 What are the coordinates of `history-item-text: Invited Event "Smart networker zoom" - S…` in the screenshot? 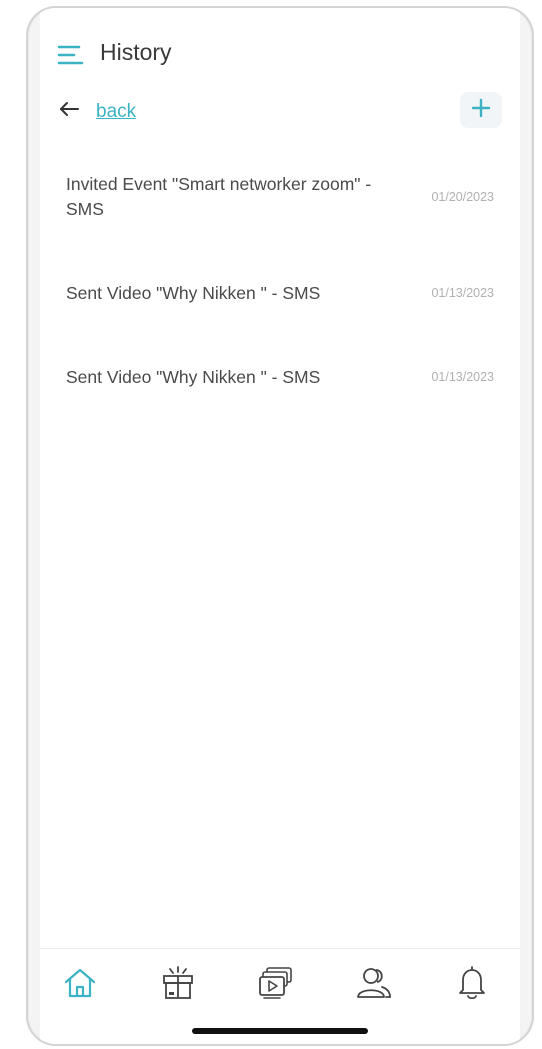 It's located at (219, 196).